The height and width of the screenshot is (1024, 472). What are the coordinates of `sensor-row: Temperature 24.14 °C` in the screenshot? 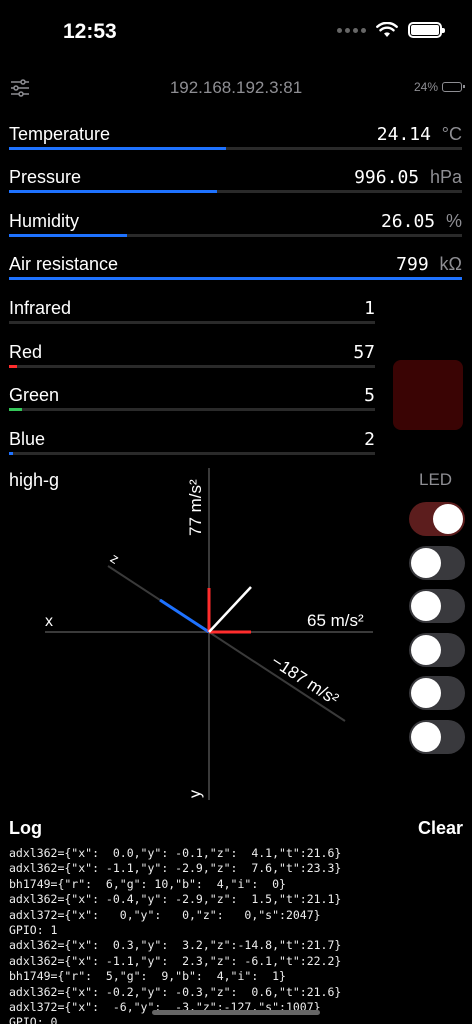 It's located at (235, 135).